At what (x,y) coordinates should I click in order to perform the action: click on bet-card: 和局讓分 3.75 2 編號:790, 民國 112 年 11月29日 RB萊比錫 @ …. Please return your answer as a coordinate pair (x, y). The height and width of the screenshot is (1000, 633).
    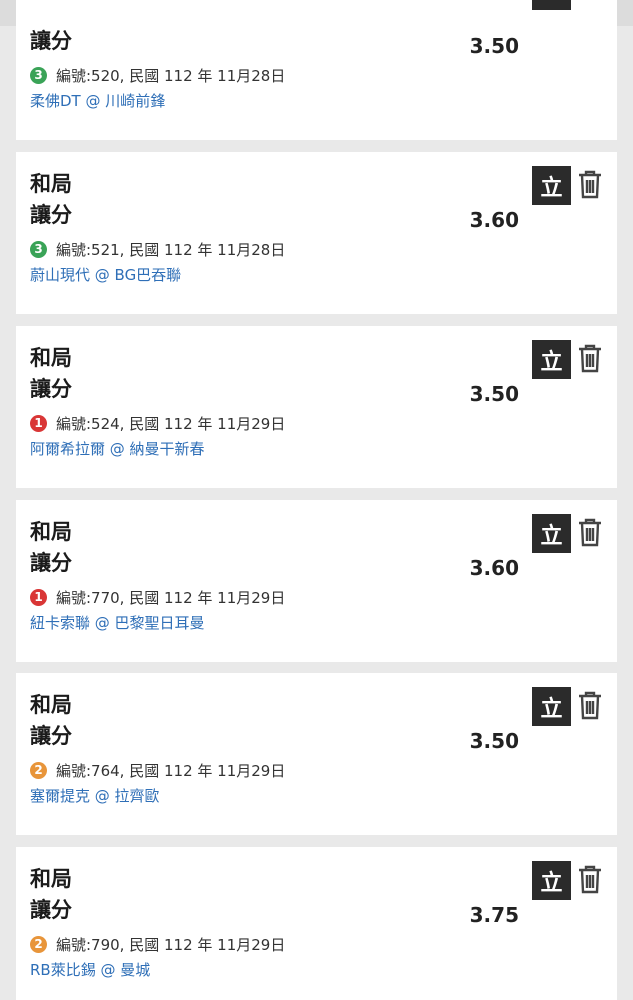
    Looking at the image, I should click on (316, 923).